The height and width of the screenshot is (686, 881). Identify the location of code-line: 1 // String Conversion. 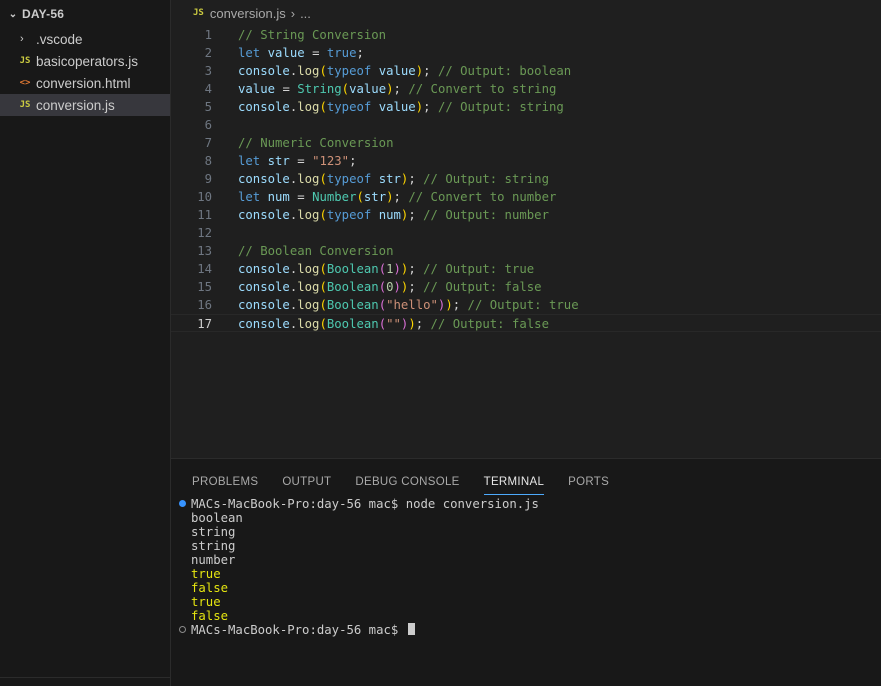
(526, 35).